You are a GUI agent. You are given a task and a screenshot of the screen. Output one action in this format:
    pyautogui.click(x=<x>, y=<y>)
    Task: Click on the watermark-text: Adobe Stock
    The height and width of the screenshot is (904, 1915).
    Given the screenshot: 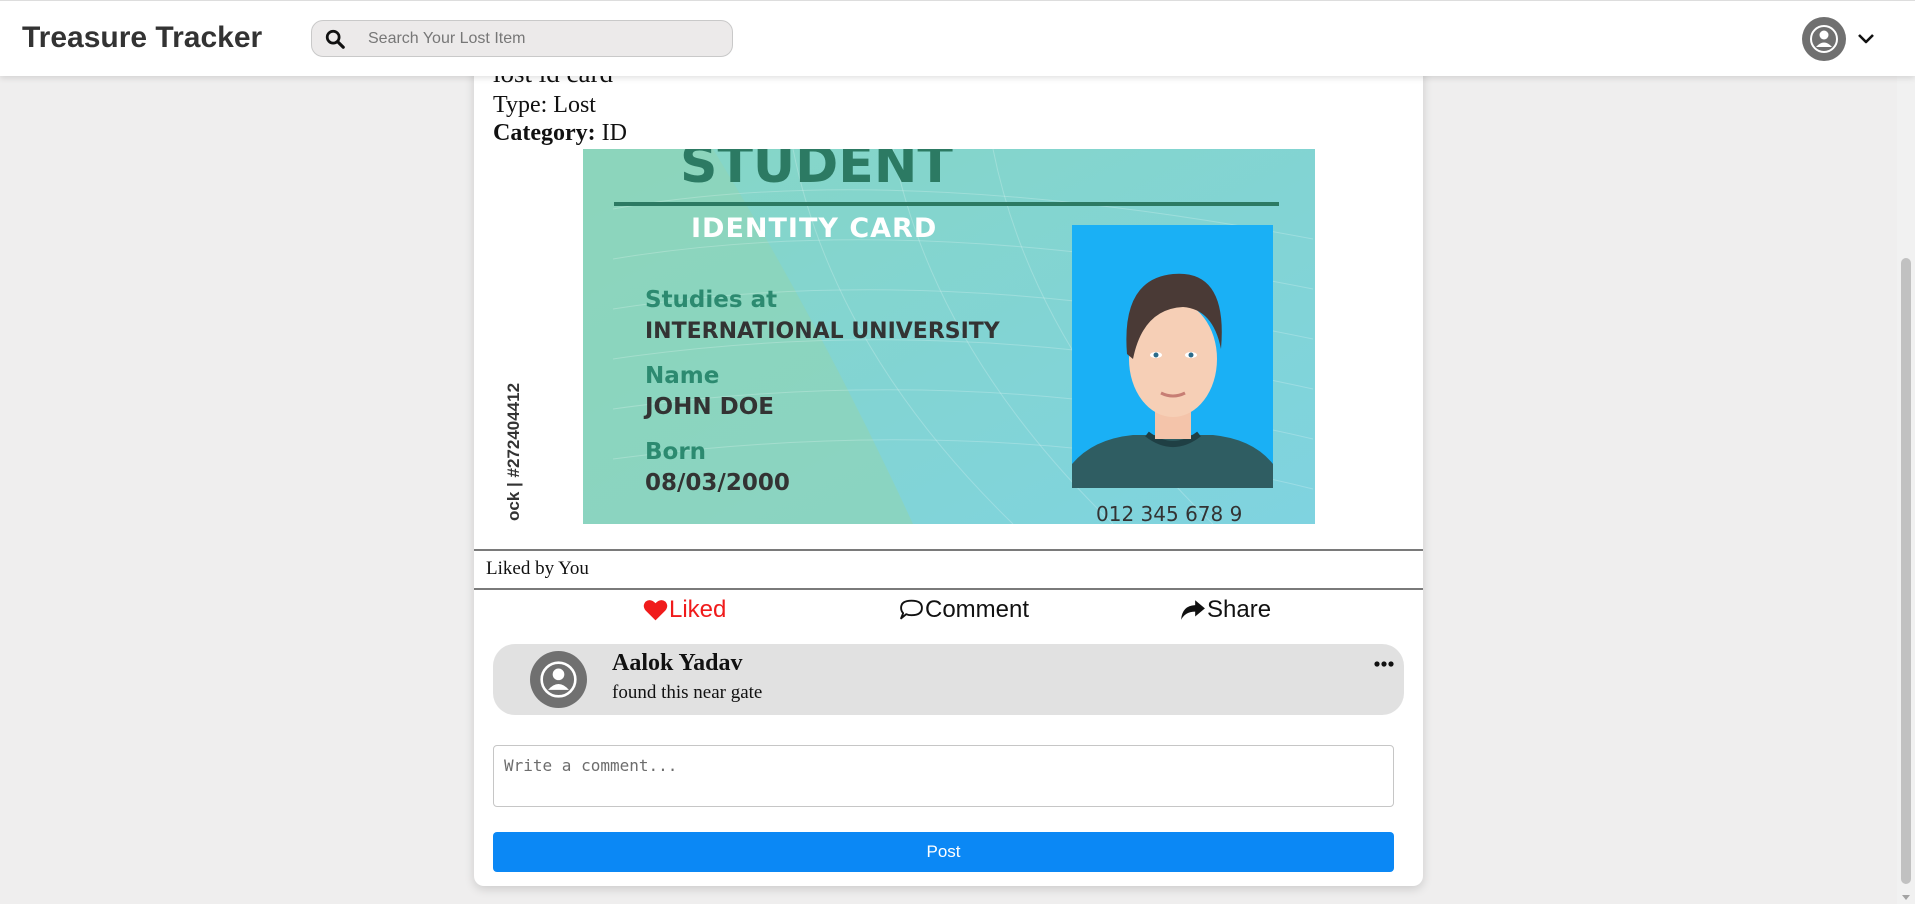 What is the action you would take?
    pyautogui.click(x=1361, y=315)
    